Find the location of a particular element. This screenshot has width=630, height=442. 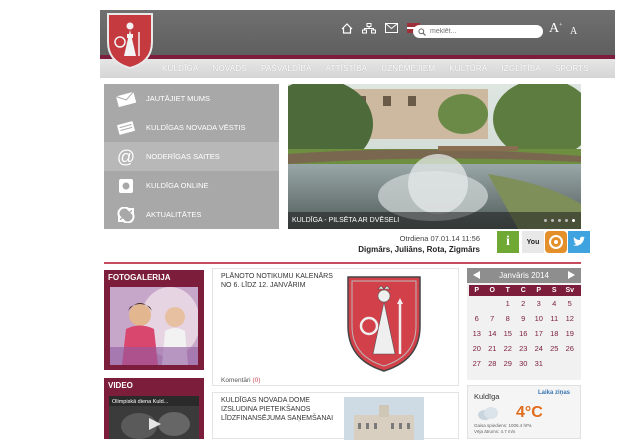

date-time: Otrdiena 07.01.14 11:56 is located at coordinates (439, 238).